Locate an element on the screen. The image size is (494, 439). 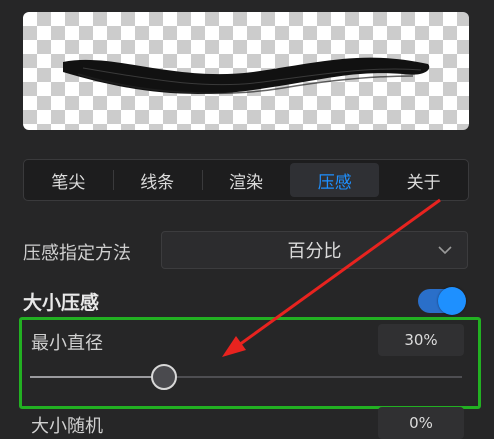
pressure-mode-label: 压感指定方法 is located at coordinates (77, 253).